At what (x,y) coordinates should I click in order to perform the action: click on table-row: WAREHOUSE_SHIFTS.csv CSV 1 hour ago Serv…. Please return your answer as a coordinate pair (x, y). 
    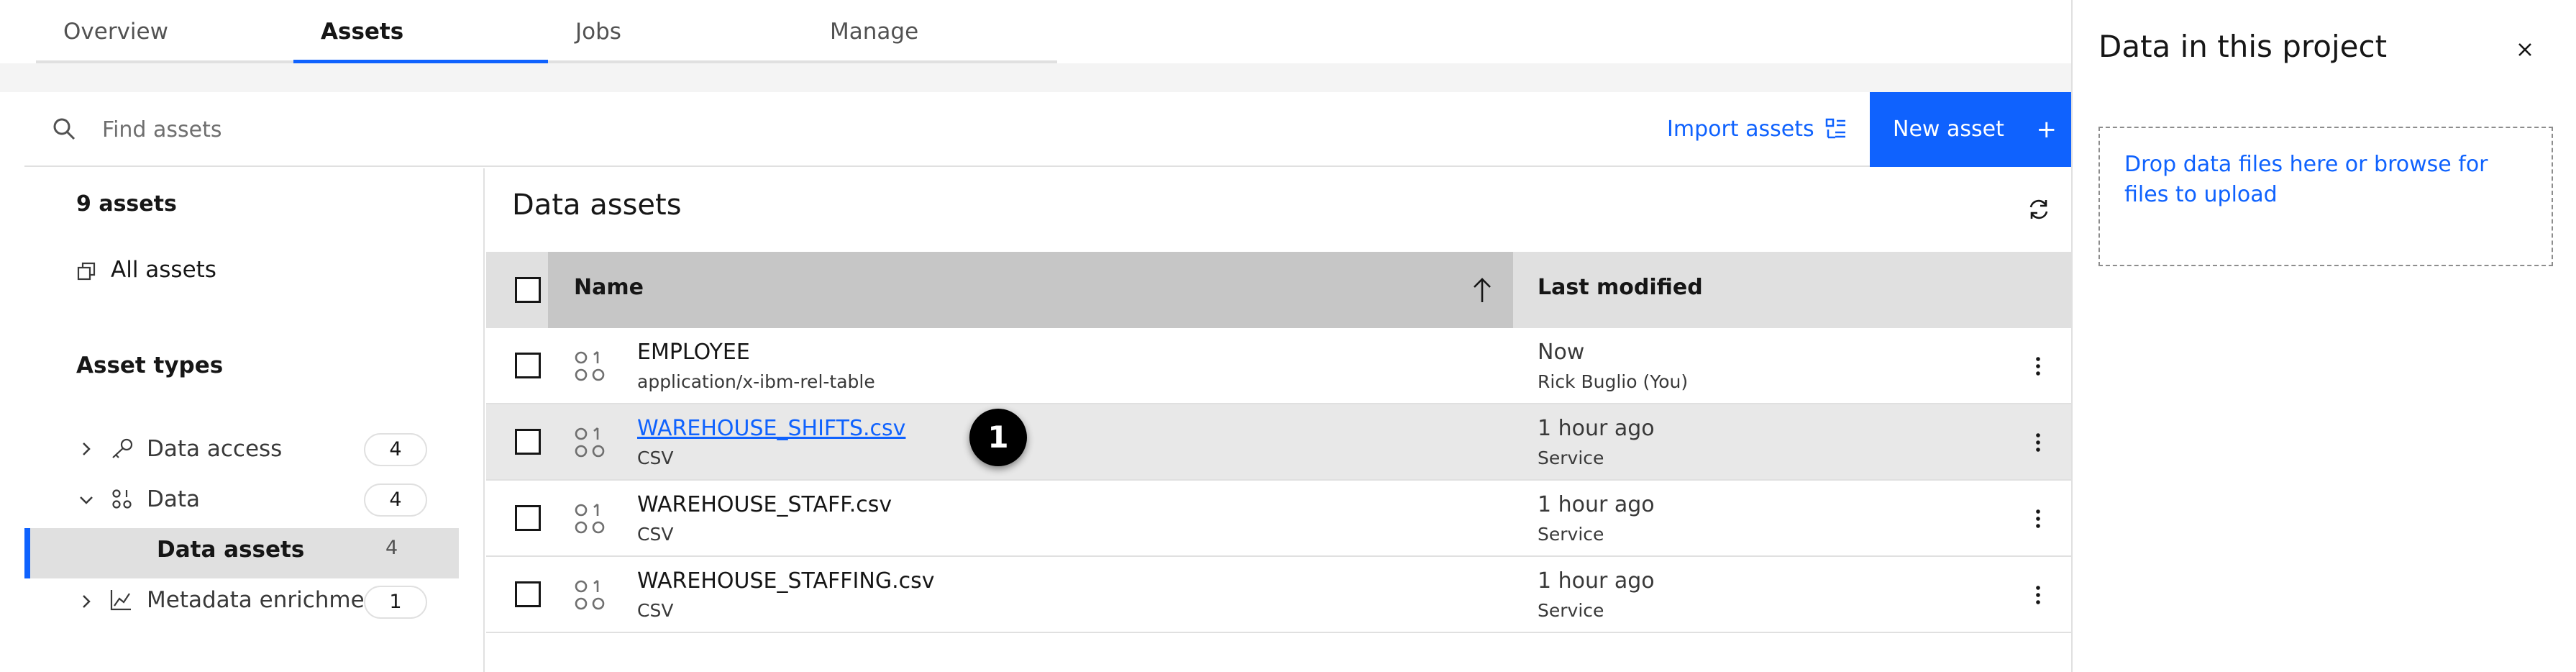
    Looking at the image, I should click on (1278, 442).